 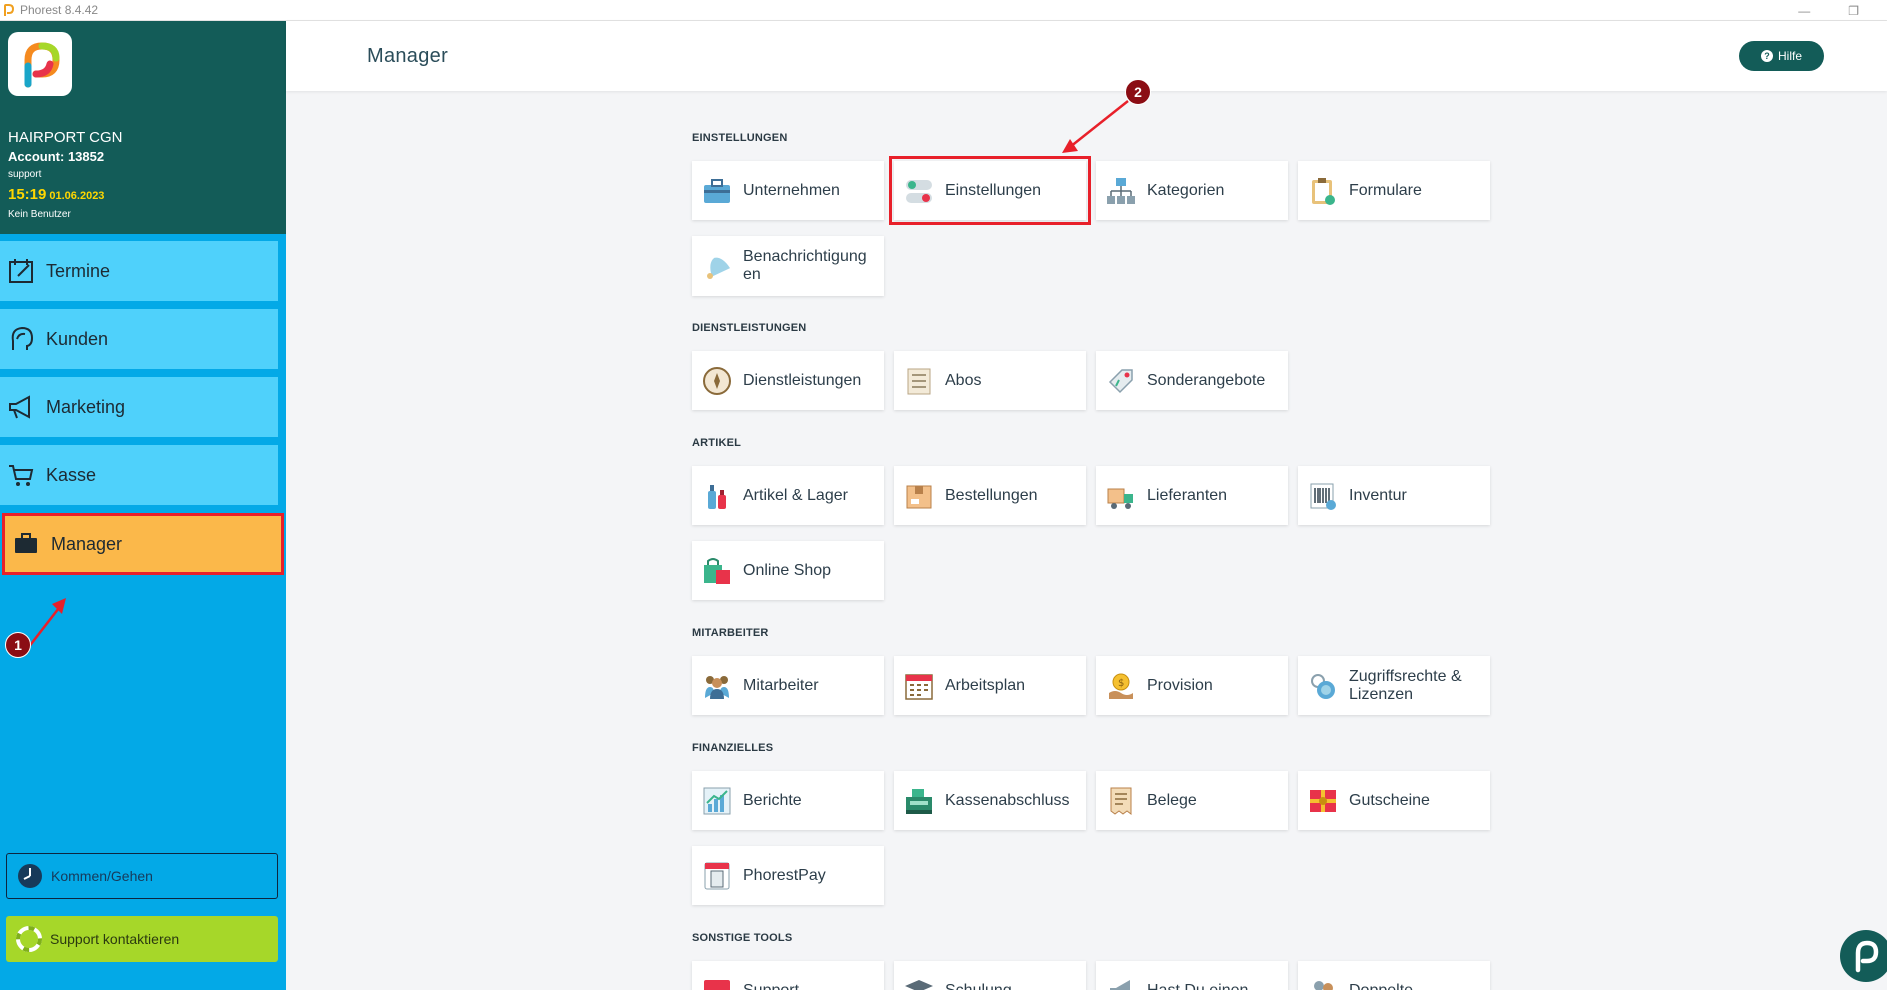 What do you see at coordinates (1192, 975) in the screenshot?
I see `tile-hast-du-einen: Hast Du einen` at bounding box center [1192, 975].